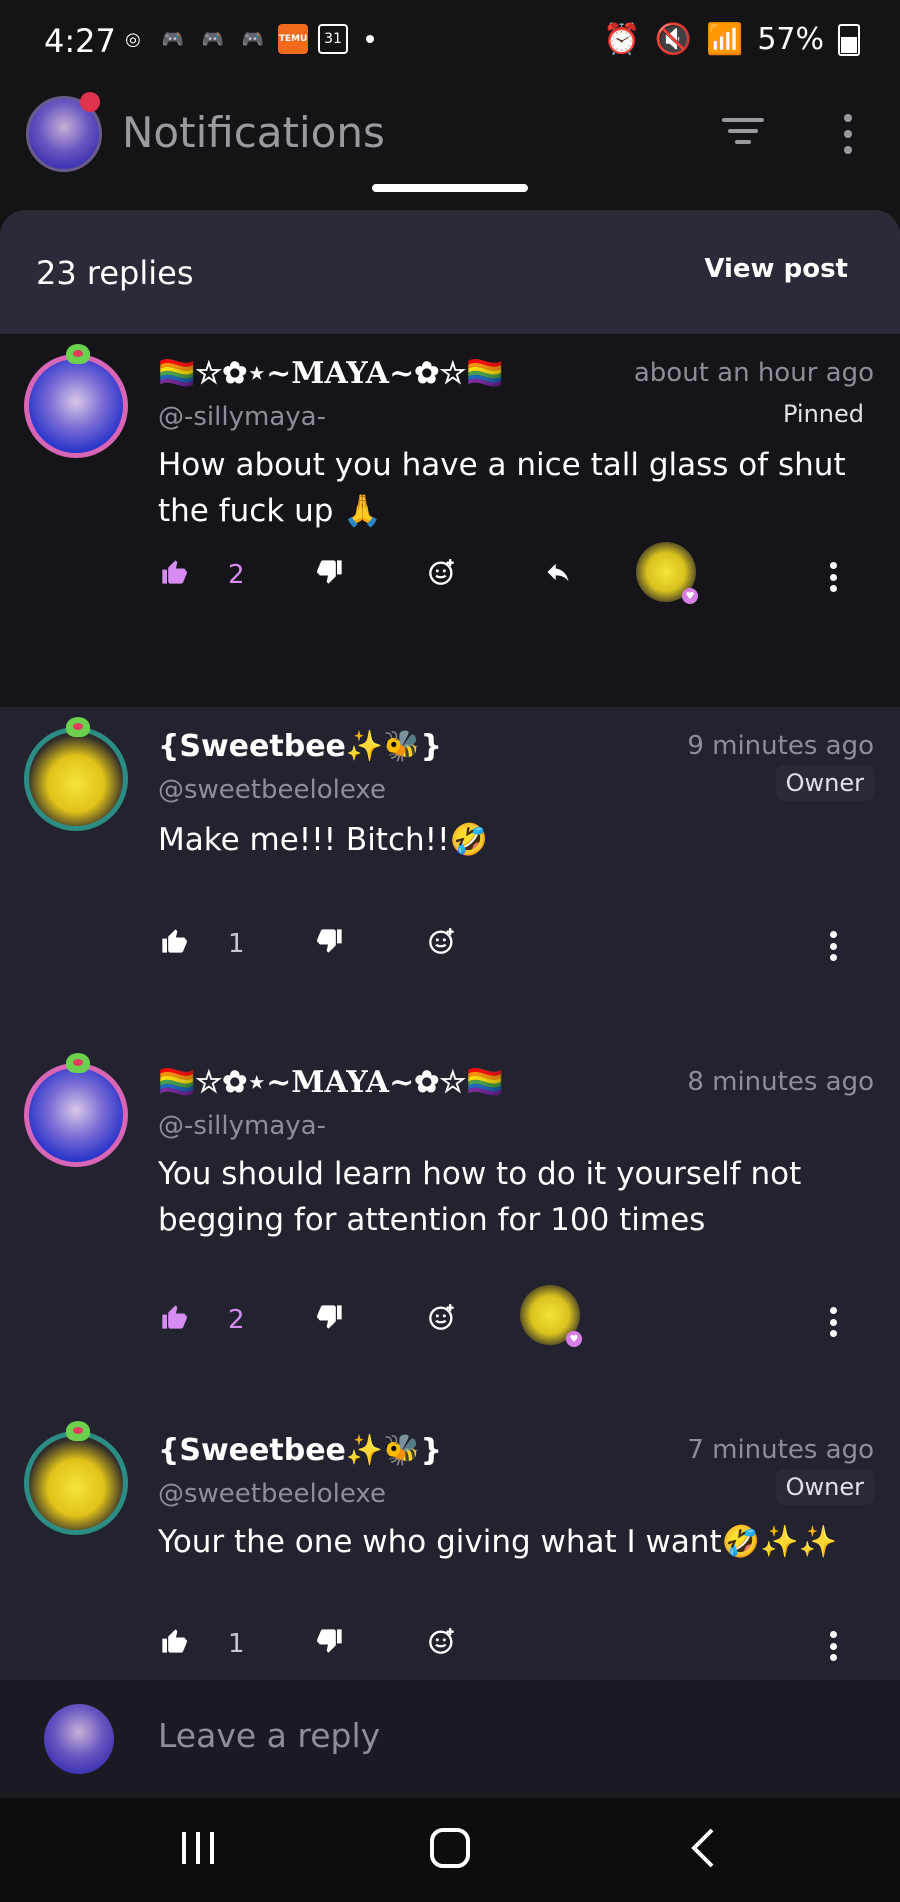 The height and width of the screenshot is (1902, 900). Describe the element at coordinates (558, 575) in the screenshot. I see `reply-icon` at that location.